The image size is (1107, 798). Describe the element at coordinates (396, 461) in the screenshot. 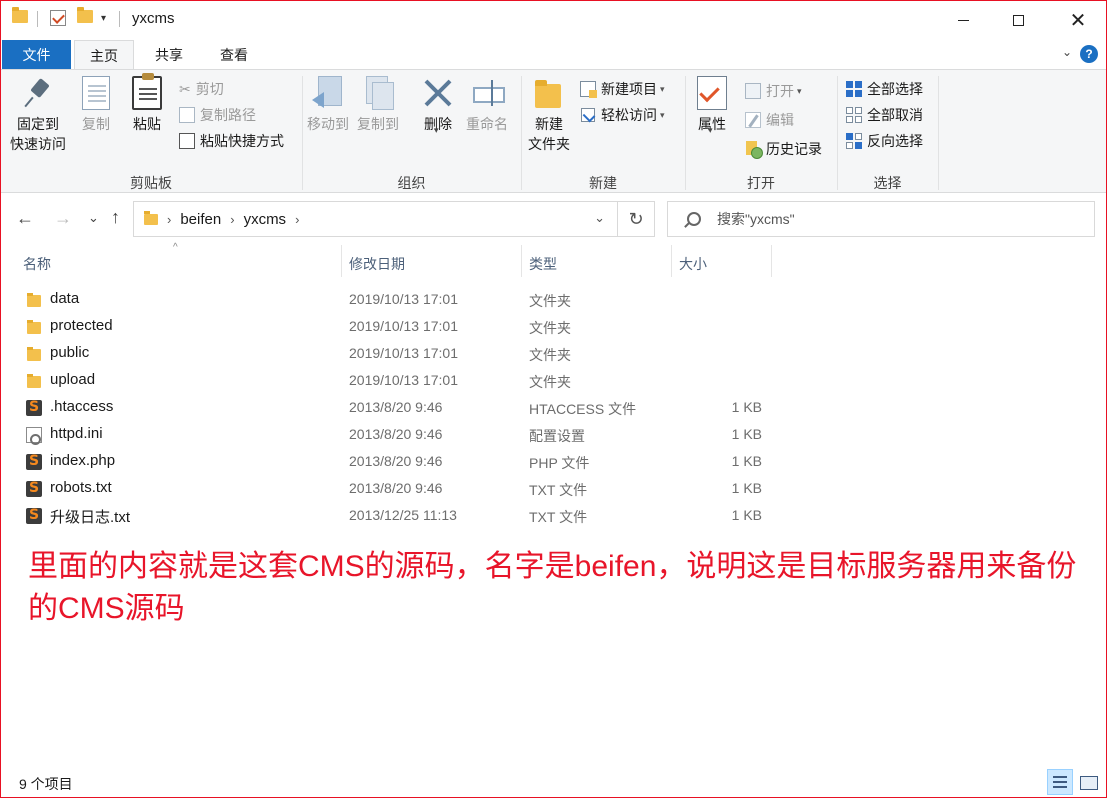

I see `file-date: 2013/8/20 9:46` at that location.